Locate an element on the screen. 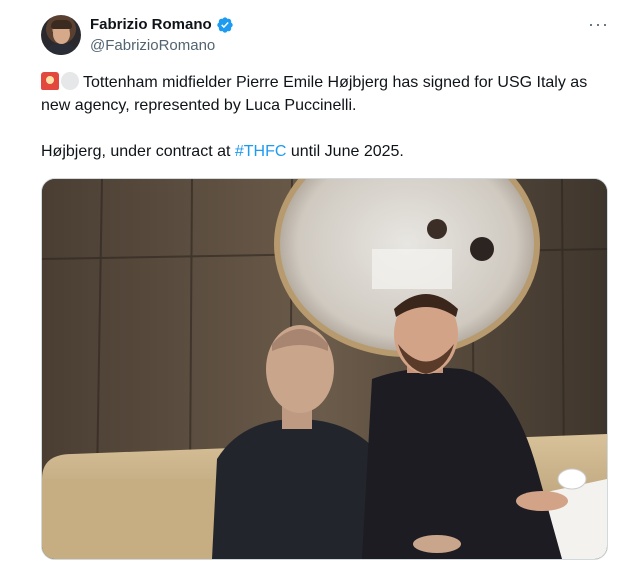 This screenshot has height=573, width=640. tweet-text-line-2-prefix: Højbjerg, under contract at is located at coordinates (138, 151).